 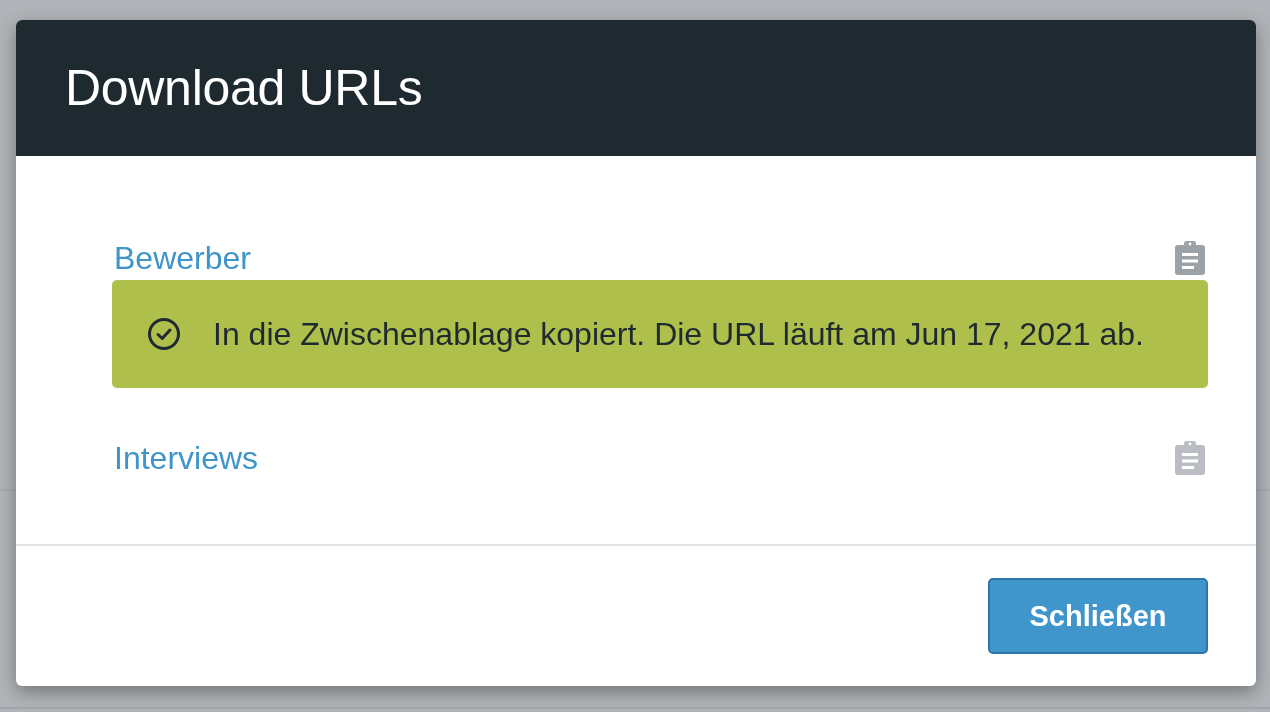 What do you see at coordinates (244, 88) in the screenshot?
I see `dialog-title: Download URLs` at bounding box center [244, 88].